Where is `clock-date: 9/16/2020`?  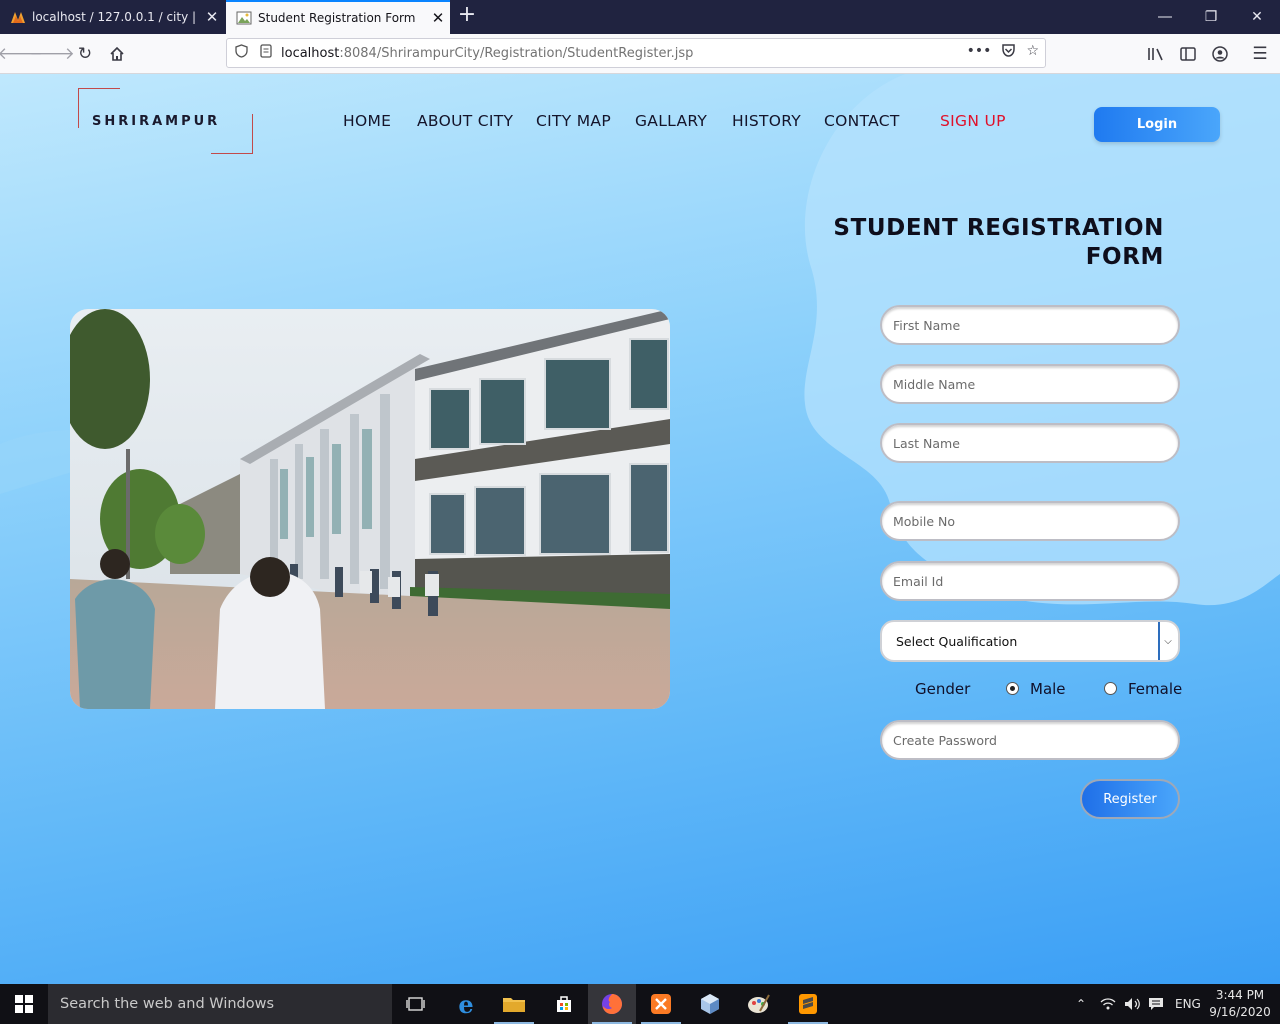
clock-date: 9/16/2020 is located at coordinates (1240, 1012).